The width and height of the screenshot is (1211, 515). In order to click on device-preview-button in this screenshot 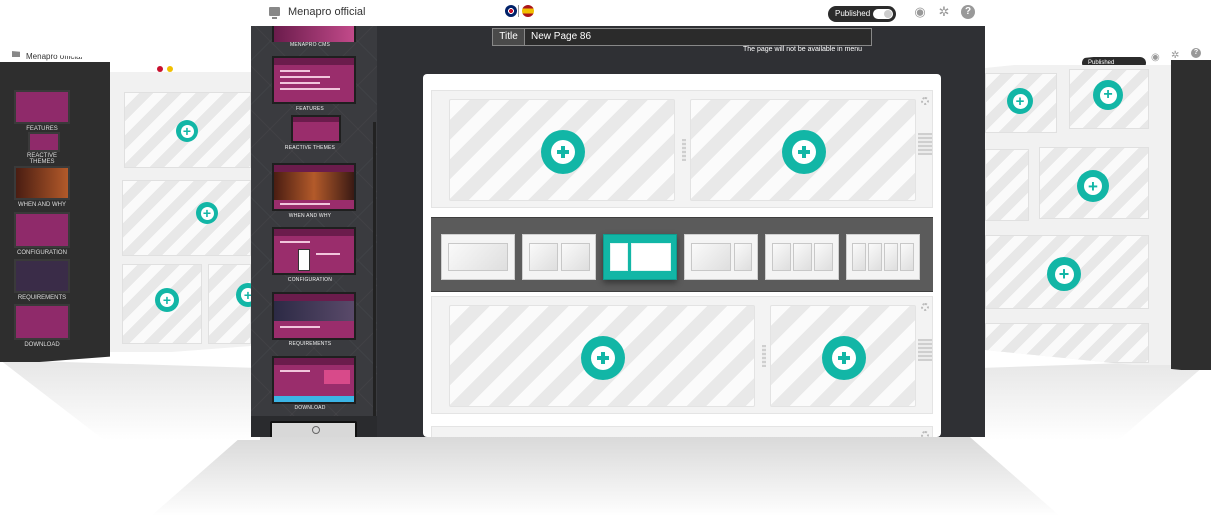, I will do `click(313, 429)`.